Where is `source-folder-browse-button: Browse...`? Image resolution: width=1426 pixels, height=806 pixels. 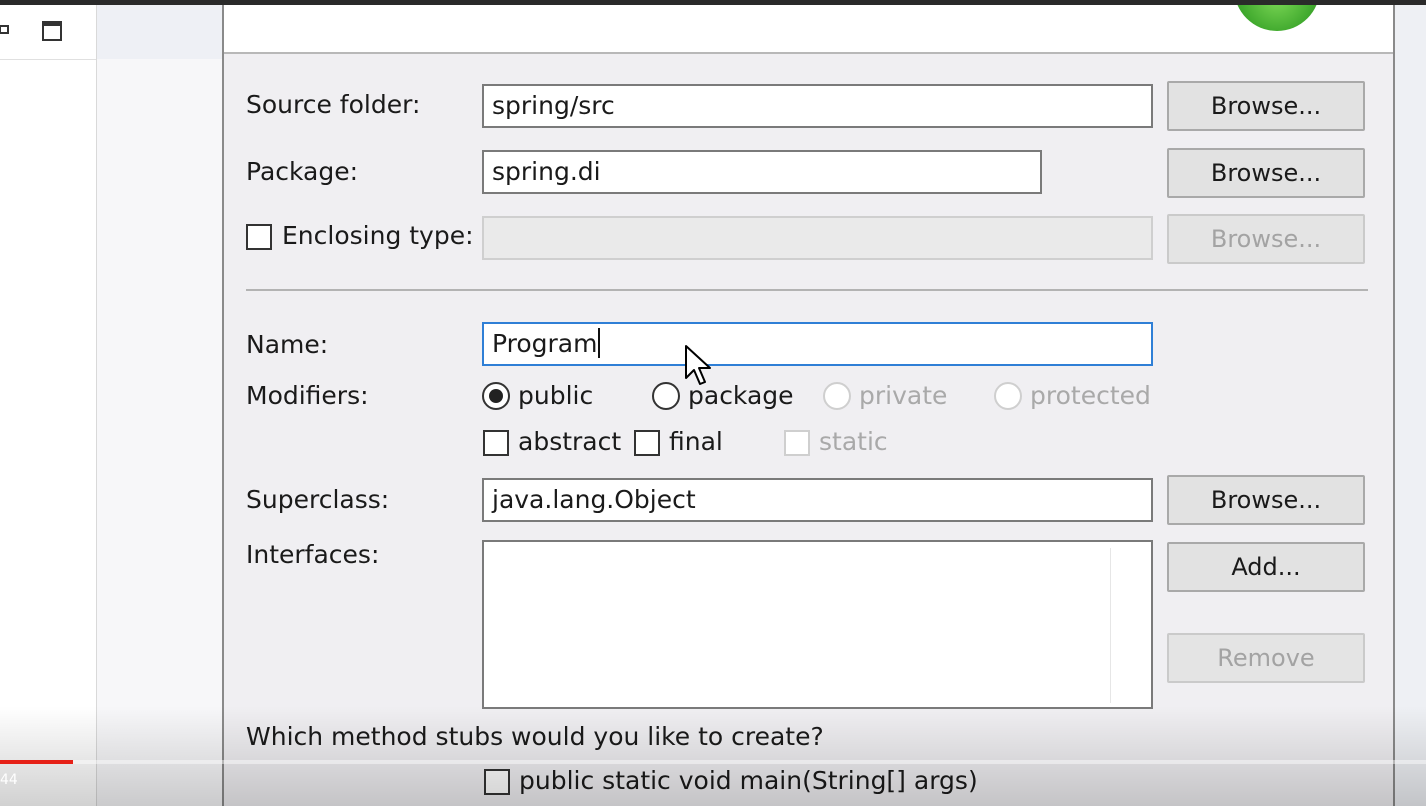 source-folder-browse-button: Browse... is located at coordinates (1266, 106).